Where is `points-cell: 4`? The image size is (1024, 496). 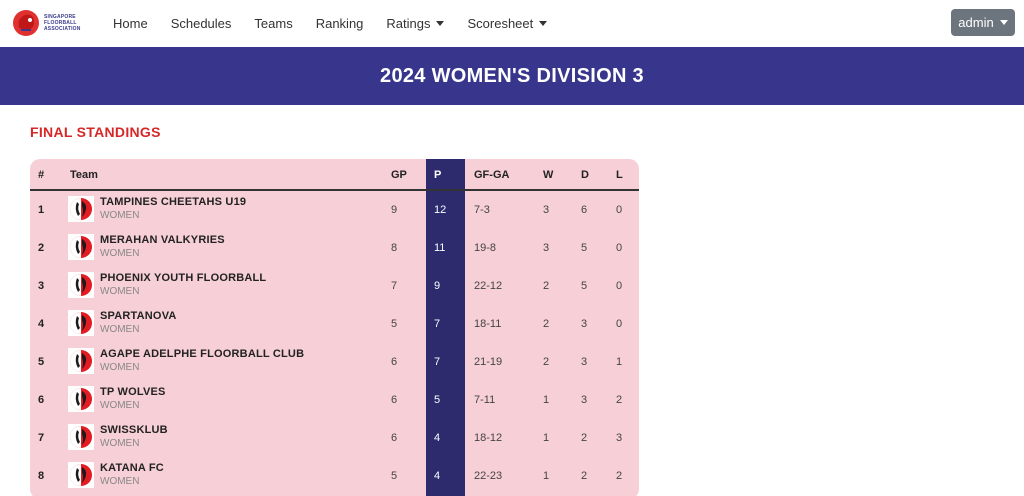 points-cell: 4 is located at coordinates (437, 438).